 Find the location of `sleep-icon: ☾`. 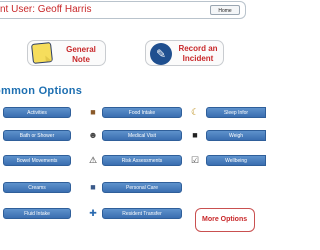

sleep-icon: ☾ is located at coordinates (195, 112).